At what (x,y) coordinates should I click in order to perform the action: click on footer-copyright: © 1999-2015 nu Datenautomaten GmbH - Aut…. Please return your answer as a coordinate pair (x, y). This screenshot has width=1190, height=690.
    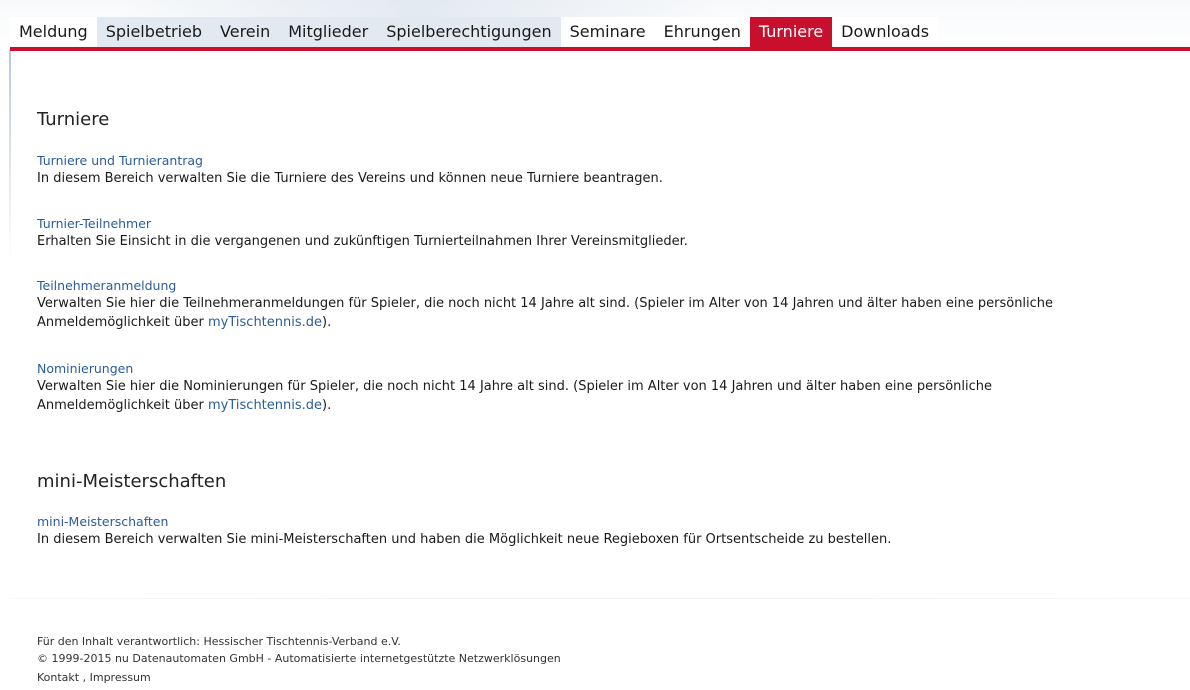
    Looking at the image, I should click on (299, 658).